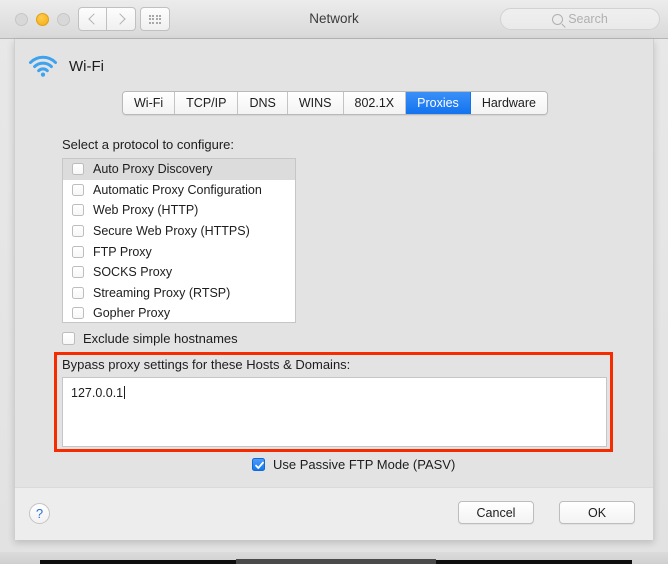 This screenshot has height=564, width=668. Describe the element at coordinates (334, 513) in the screenshot. I see `sheet-footer: ? Cancel OK` at that location.